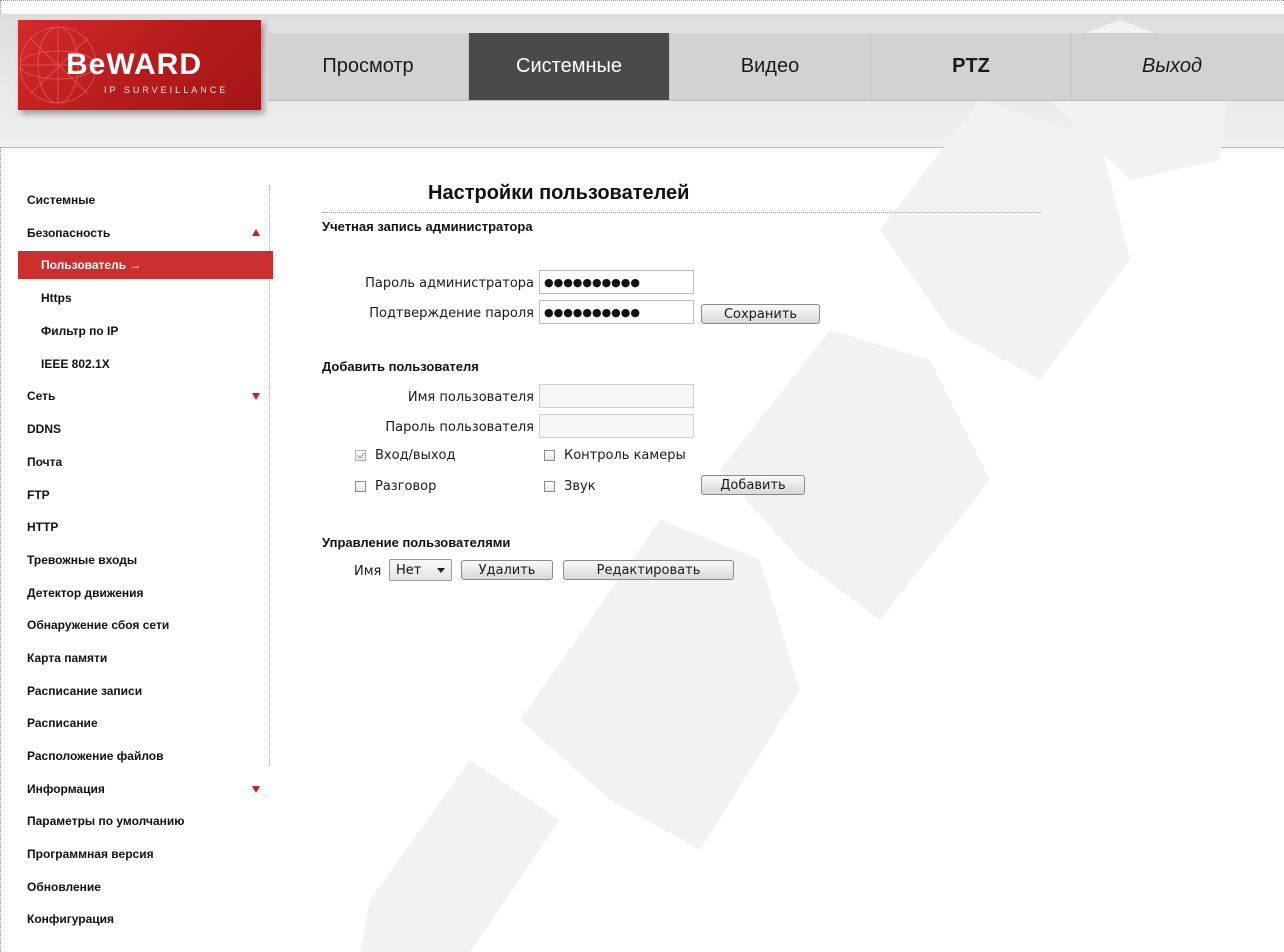 The width and height of the screenshot is (1284, 952). Describe the element at coordinates (616, 282) in the screenshot. I see `admin-password-input: ●●●●●●●●●●` at that location.